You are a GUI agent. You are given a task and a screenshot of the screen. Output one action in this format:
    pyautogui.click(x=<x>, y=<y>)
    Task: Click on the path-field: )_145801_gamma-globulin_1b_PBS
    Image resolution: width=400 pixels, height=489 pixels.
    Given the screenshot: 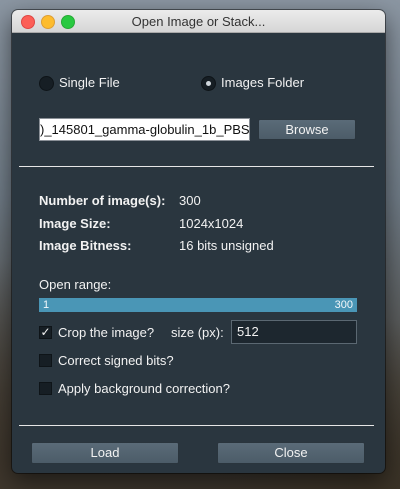 What is the action you would take?
    pyautogui.click(x=144, y=129)
    